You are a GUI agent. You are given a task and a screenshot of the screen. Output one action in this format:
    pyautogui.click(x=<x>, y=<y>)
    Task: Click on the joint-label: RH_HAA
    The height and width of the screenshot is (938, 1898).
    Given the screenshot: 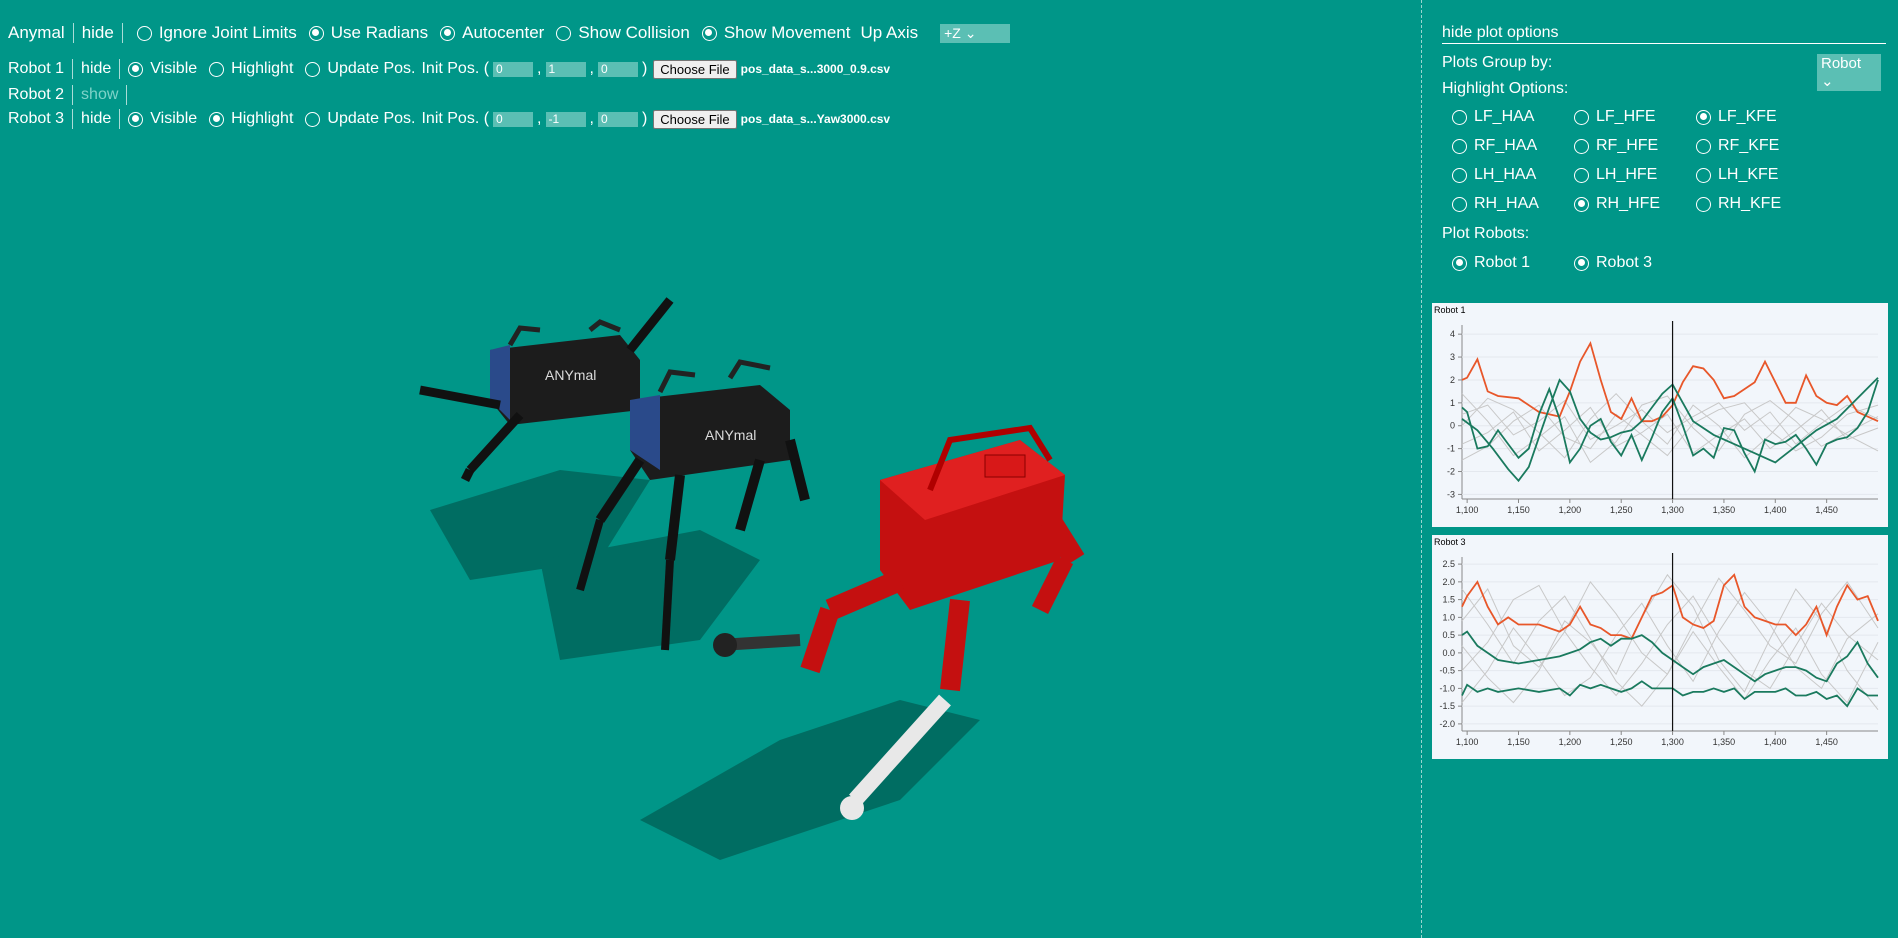 What is the action you would take?
    pyautogui.click(x=1506, y=203)
    